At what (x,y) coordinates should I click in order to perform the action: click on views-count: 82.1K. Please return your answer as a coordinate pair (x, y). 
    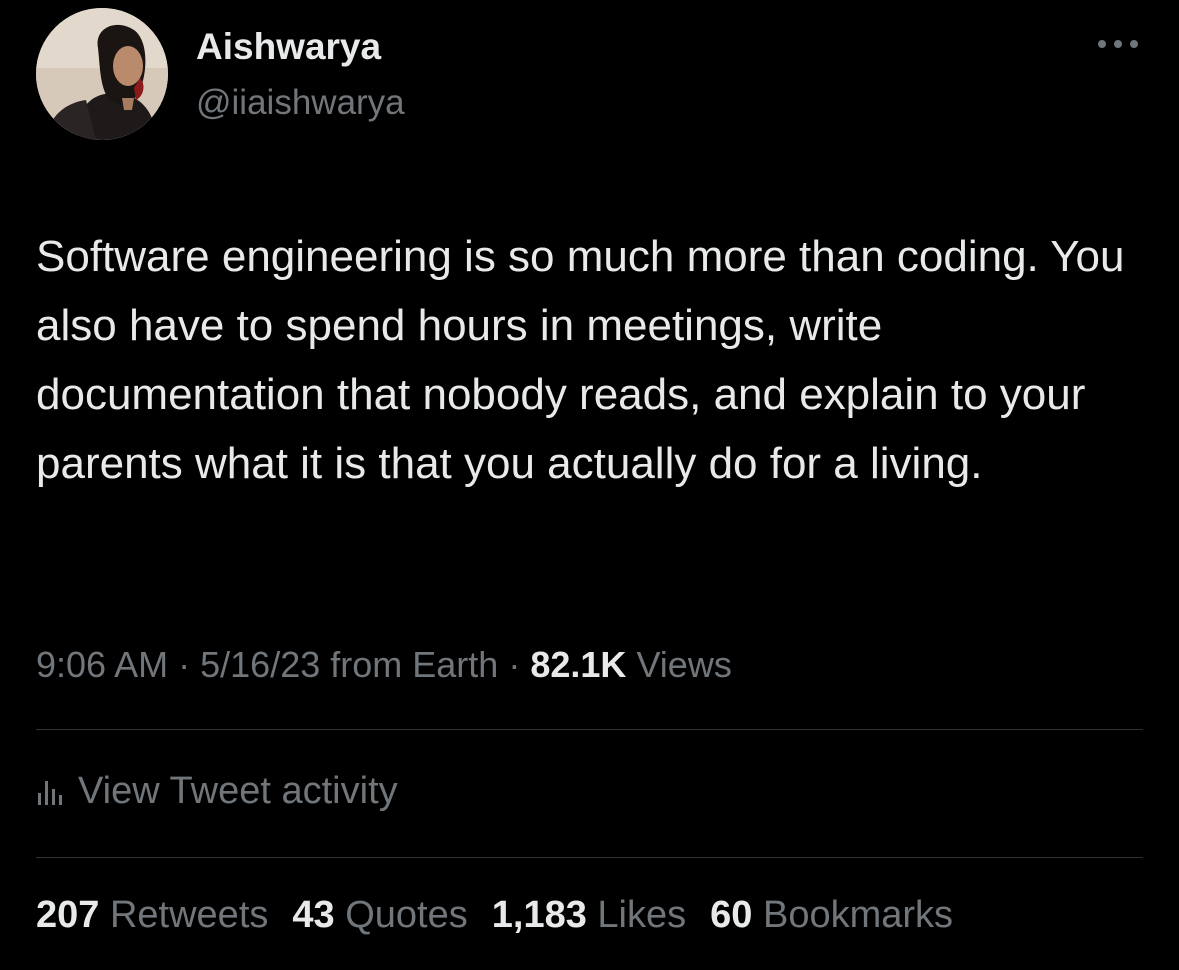
    Looking at the image, I should click on (578, 664).